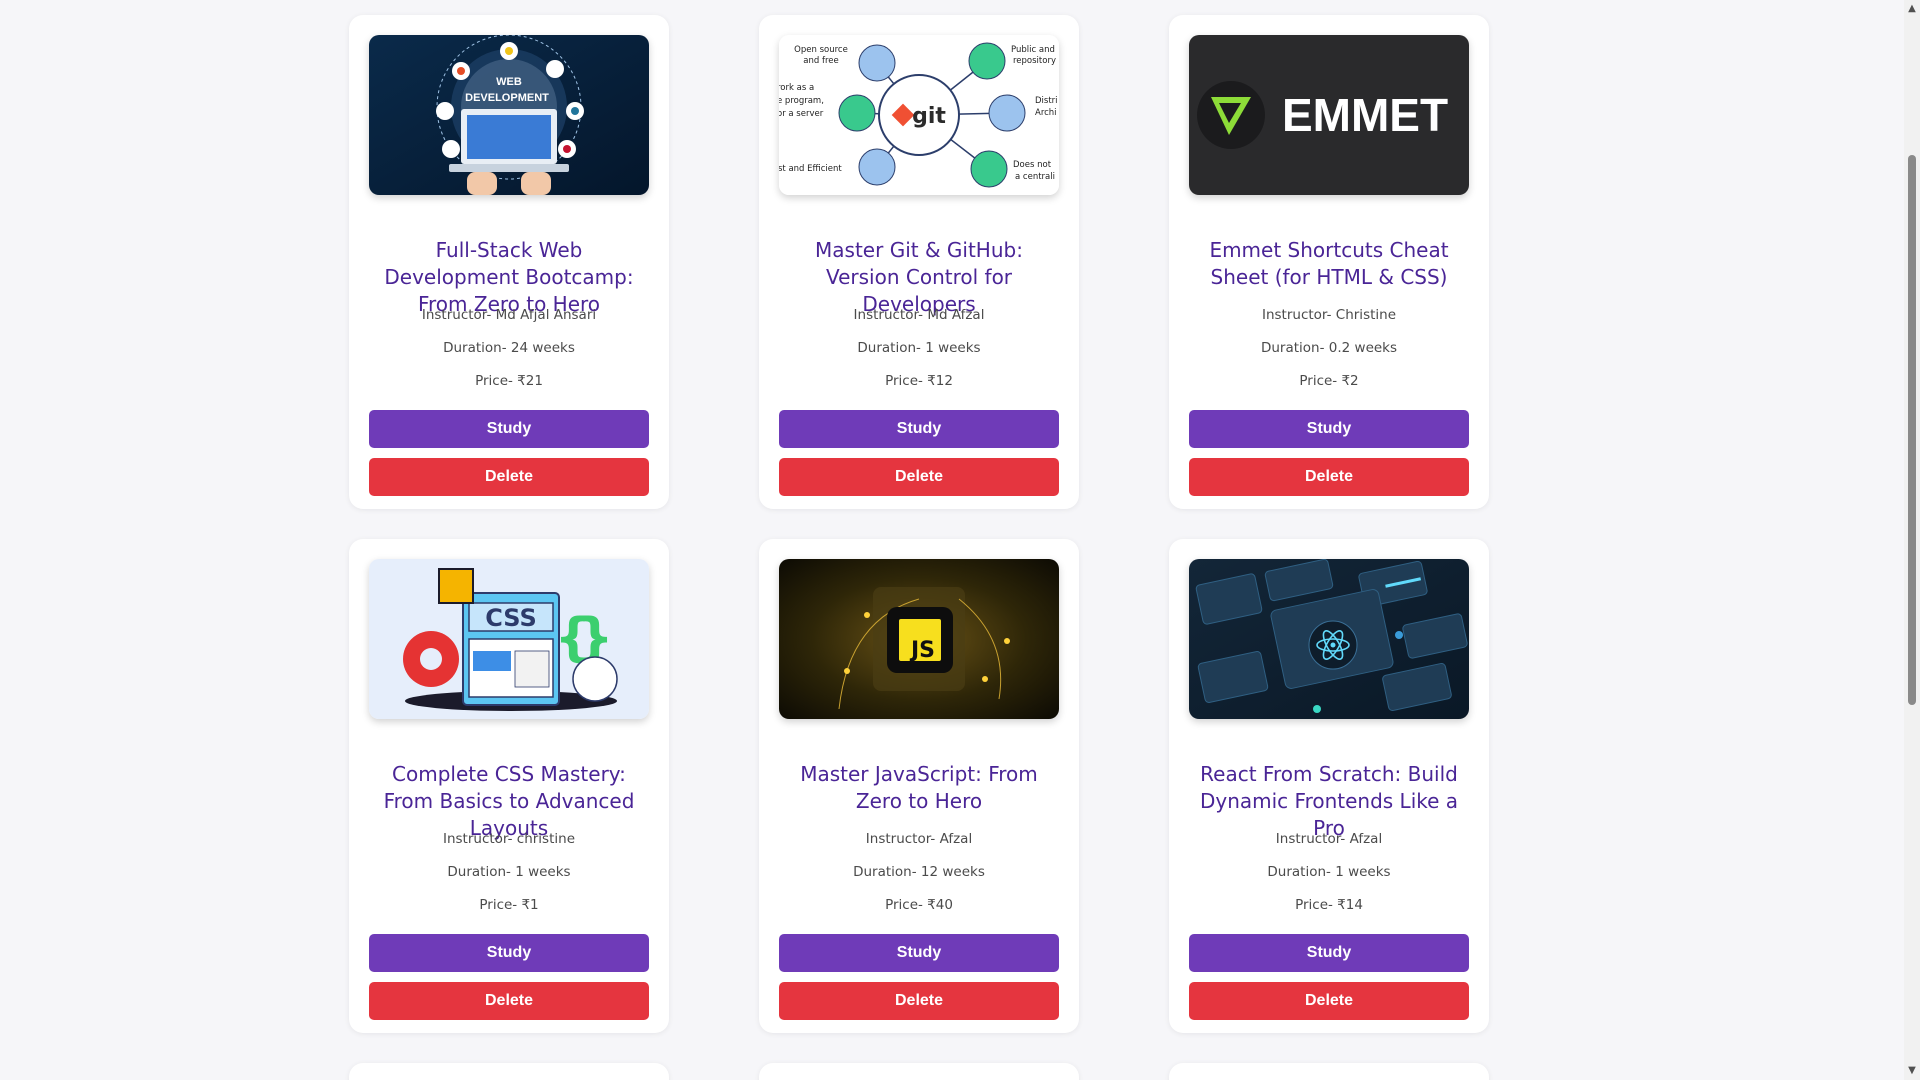 The width and height of the screenshot is (1920, 1080). Describe the element at coordinates (507, 98) in the screenshot. I see `image-text-development: DEVELOPMENT` at that location.